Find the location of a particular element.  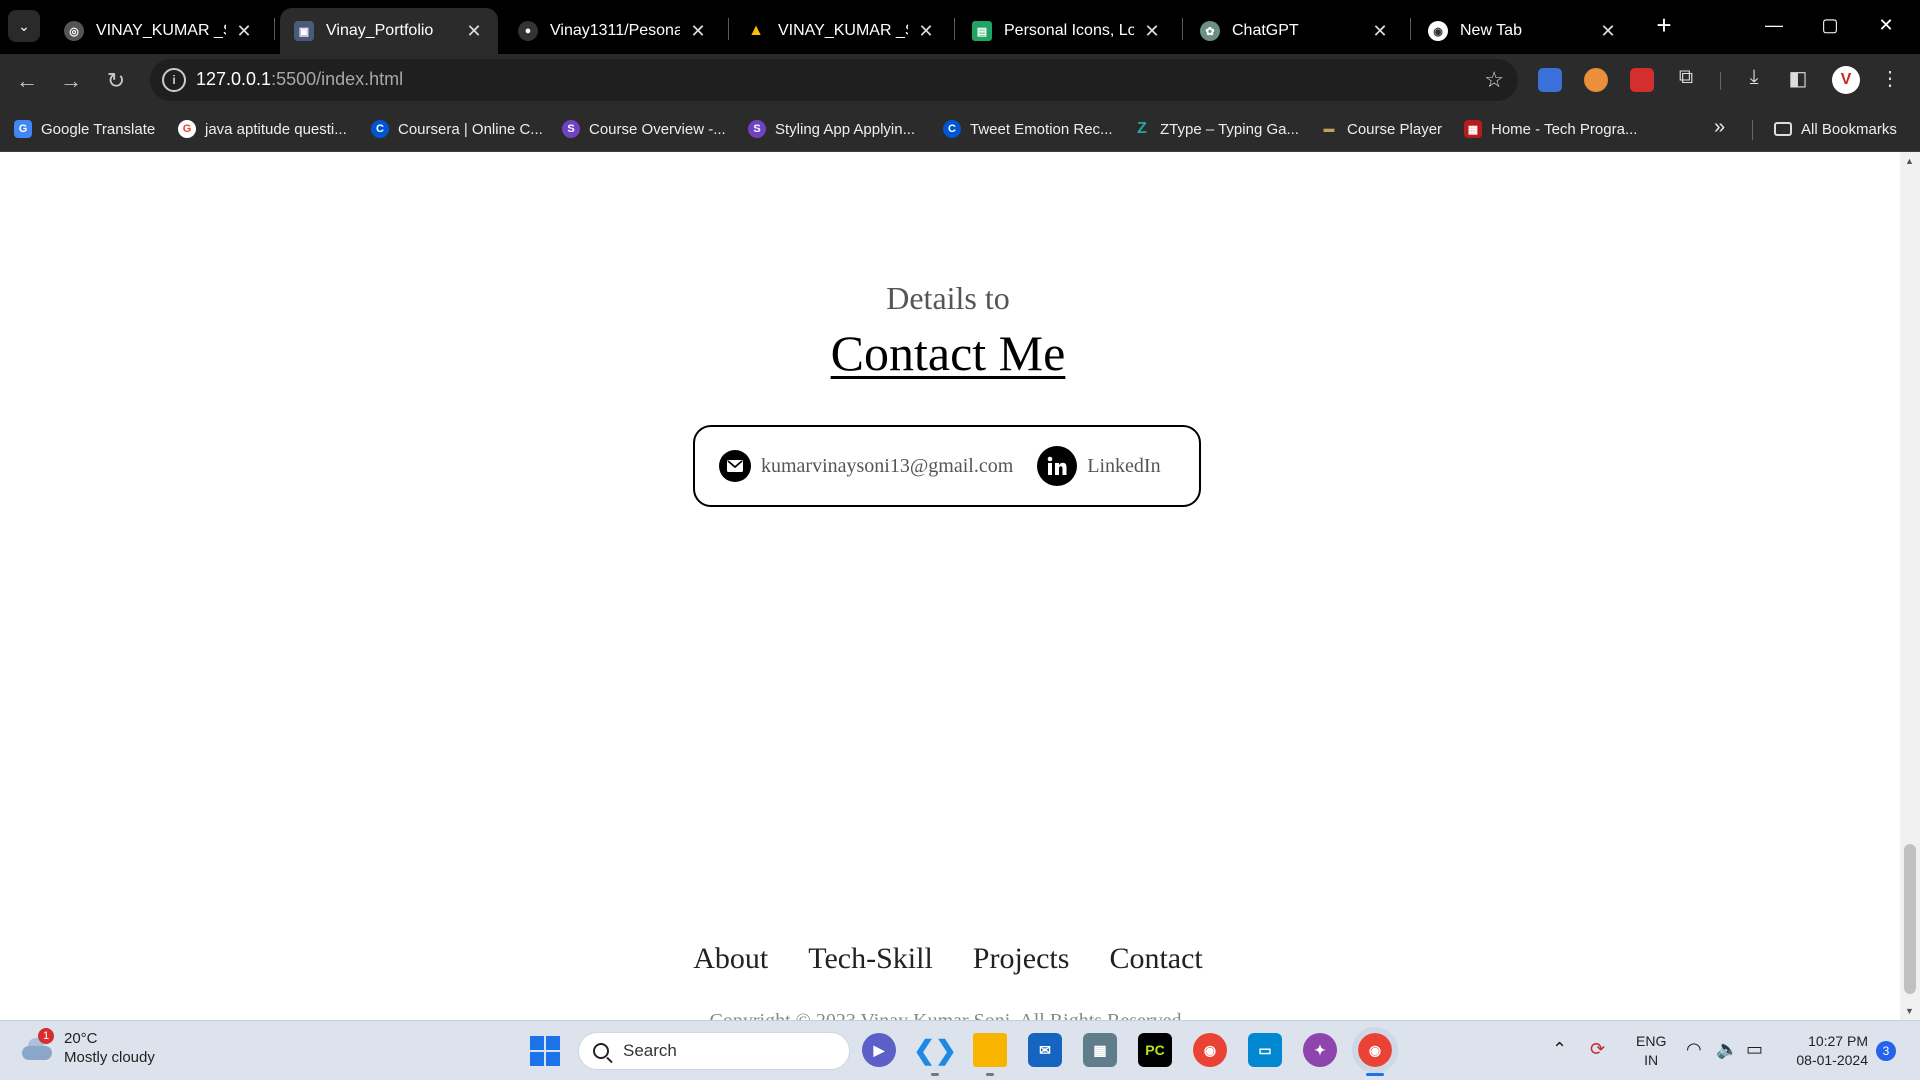

scroll-down-arrow-icon: ▼ is located at coordinates (1909, 1011).